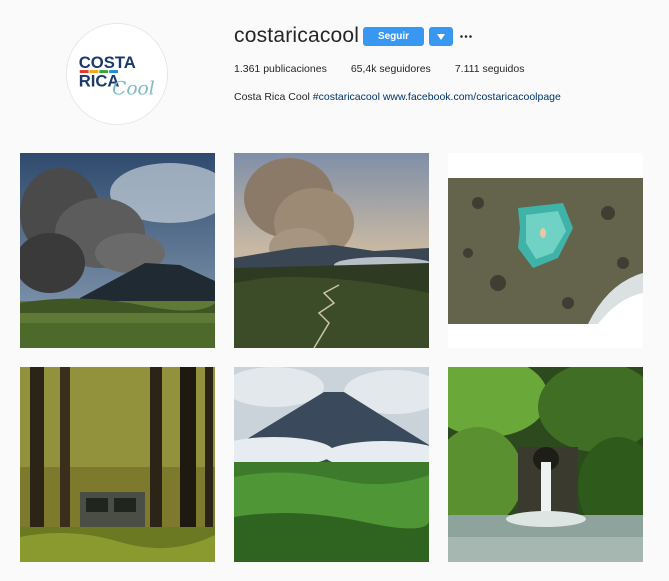 This screenshot has height=581, width=669. Describe the element at coordinates (133, 89) in the screenshot. I see `svg-text: Cool` at that location.